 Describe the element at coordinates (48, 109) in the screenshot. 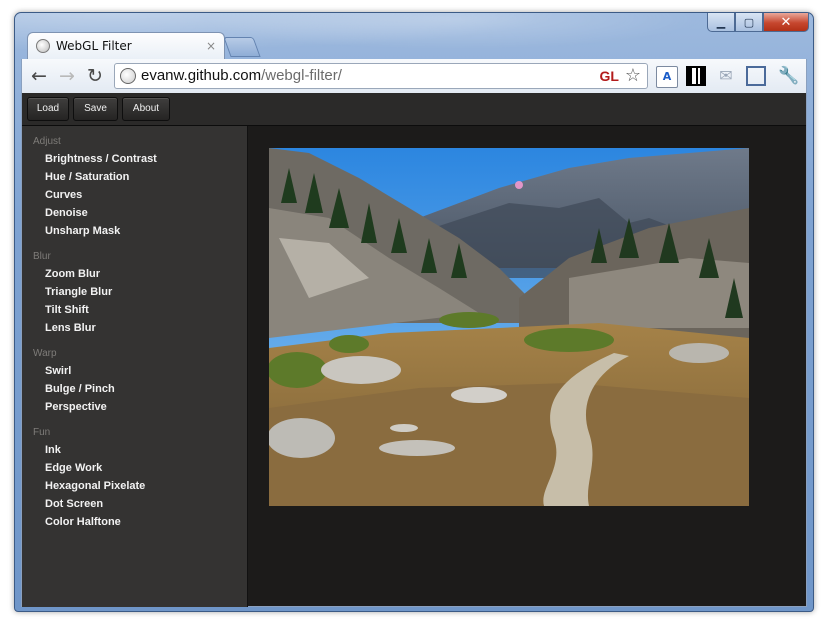

I see `load-button: Load` at that location.